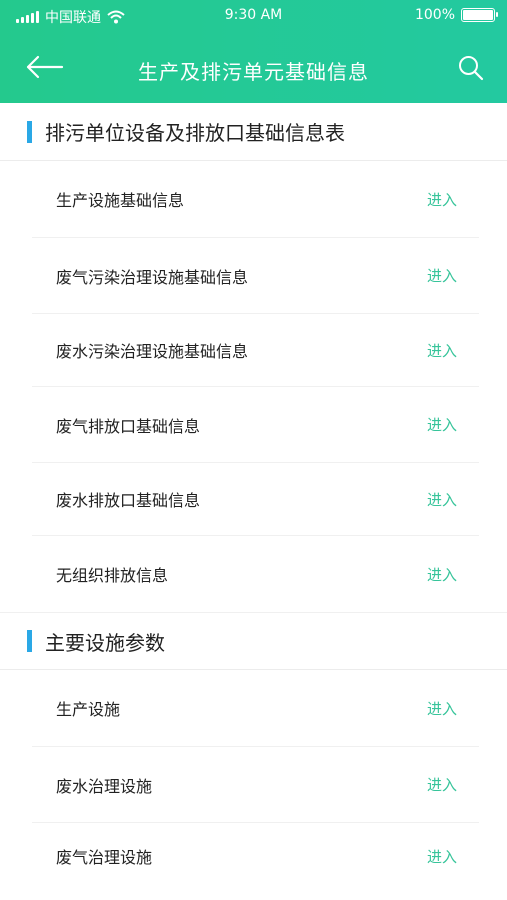 This screenshot has width=507, height=900. I want to click on nav-bar: 生产及排污单元基础信息, so click(253, 66).